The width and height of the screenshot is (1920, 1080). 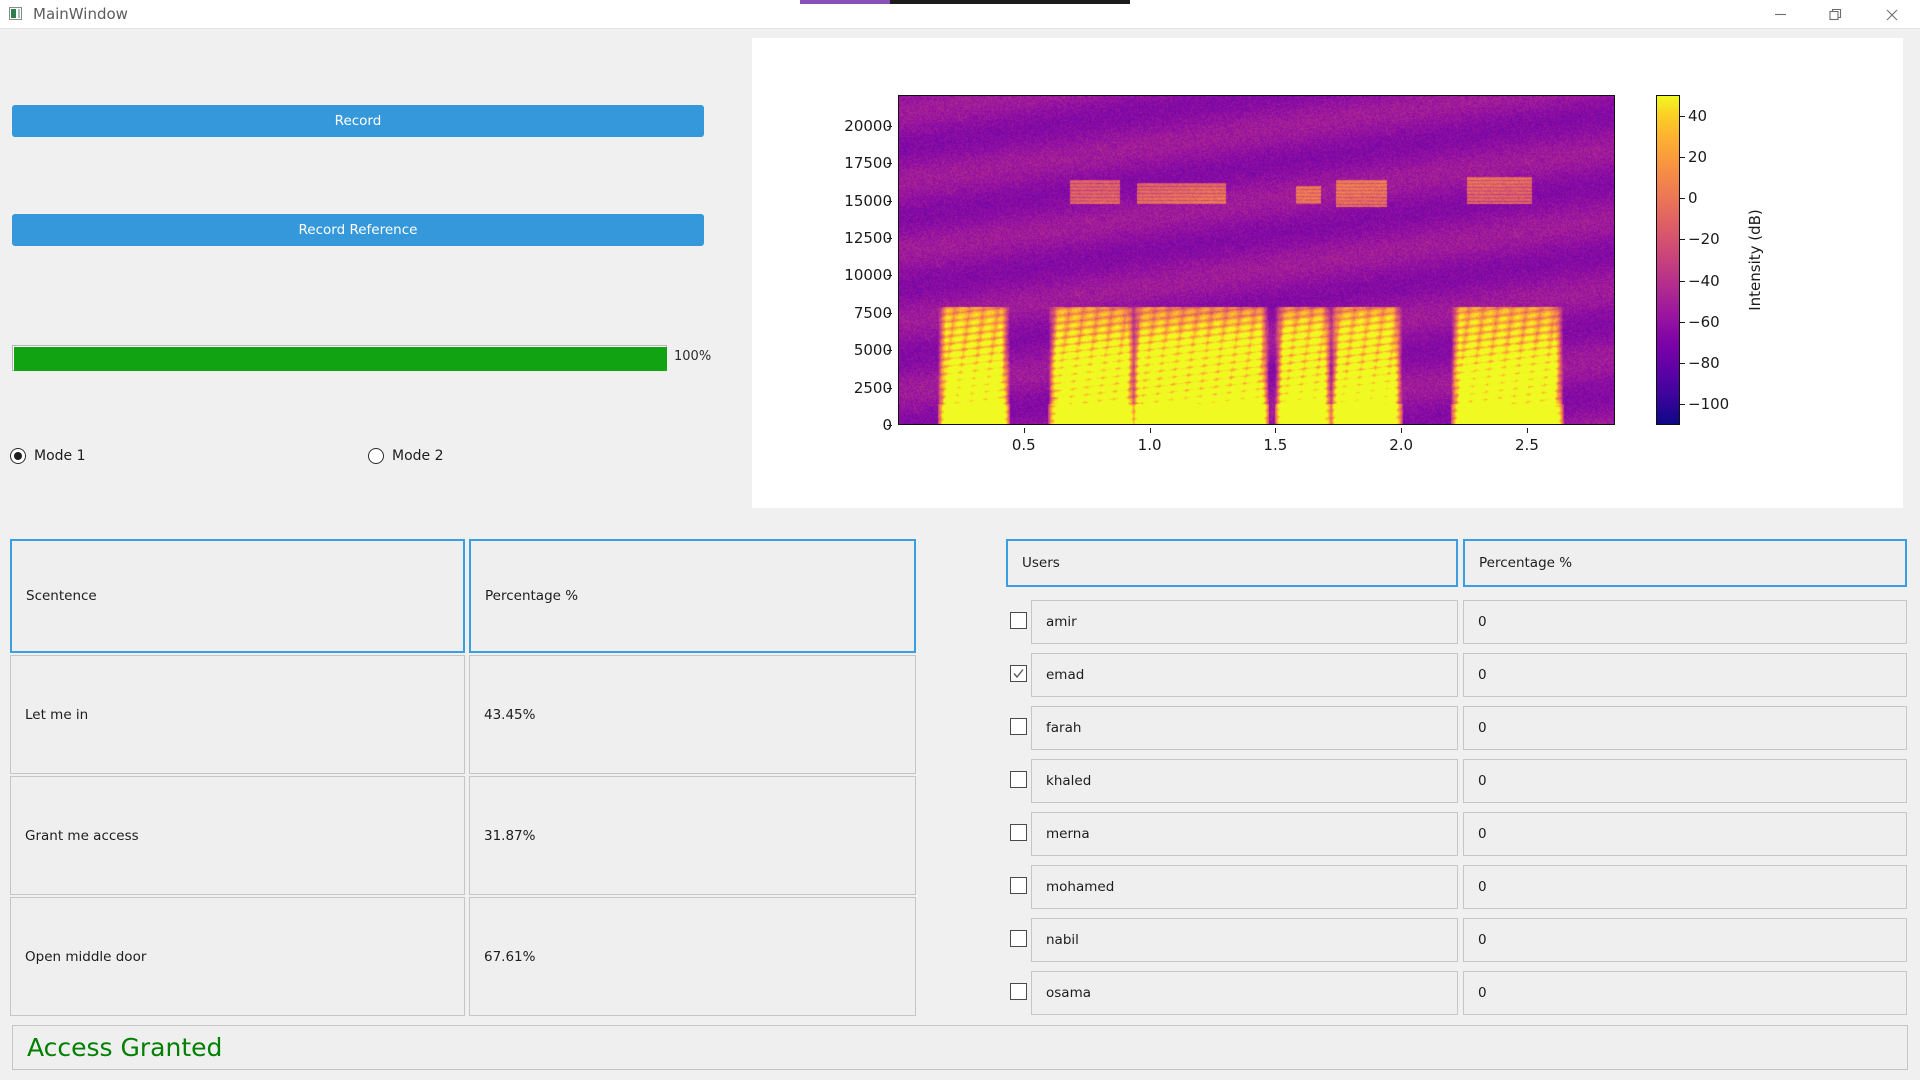 What do you see at coordinates (418, 456) in the screenshot?
I see `radio-mode-2-label: Mode 2` at bounding box center [418, 456].